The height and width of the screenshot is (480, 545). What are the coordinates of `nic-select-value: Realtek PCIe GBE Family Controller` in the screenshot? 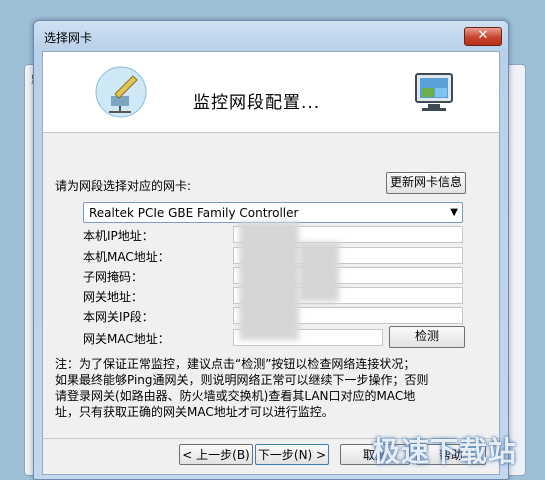 It's located at (194, 213).